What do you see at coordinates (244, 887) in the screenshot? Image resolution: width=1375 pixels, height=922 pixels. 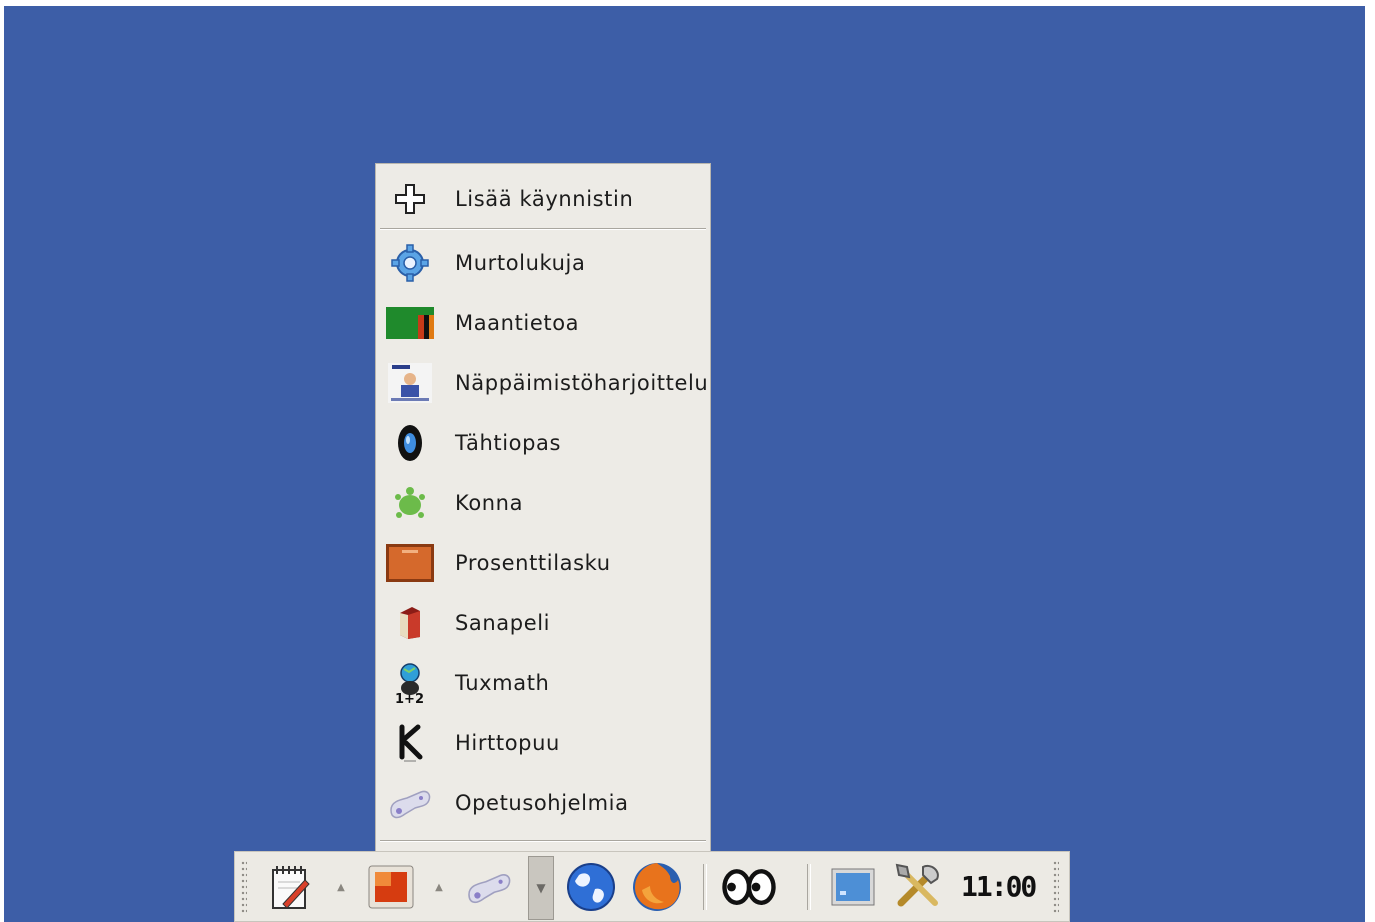 I see `panel-handle-left` at bounding box center [244, 887].